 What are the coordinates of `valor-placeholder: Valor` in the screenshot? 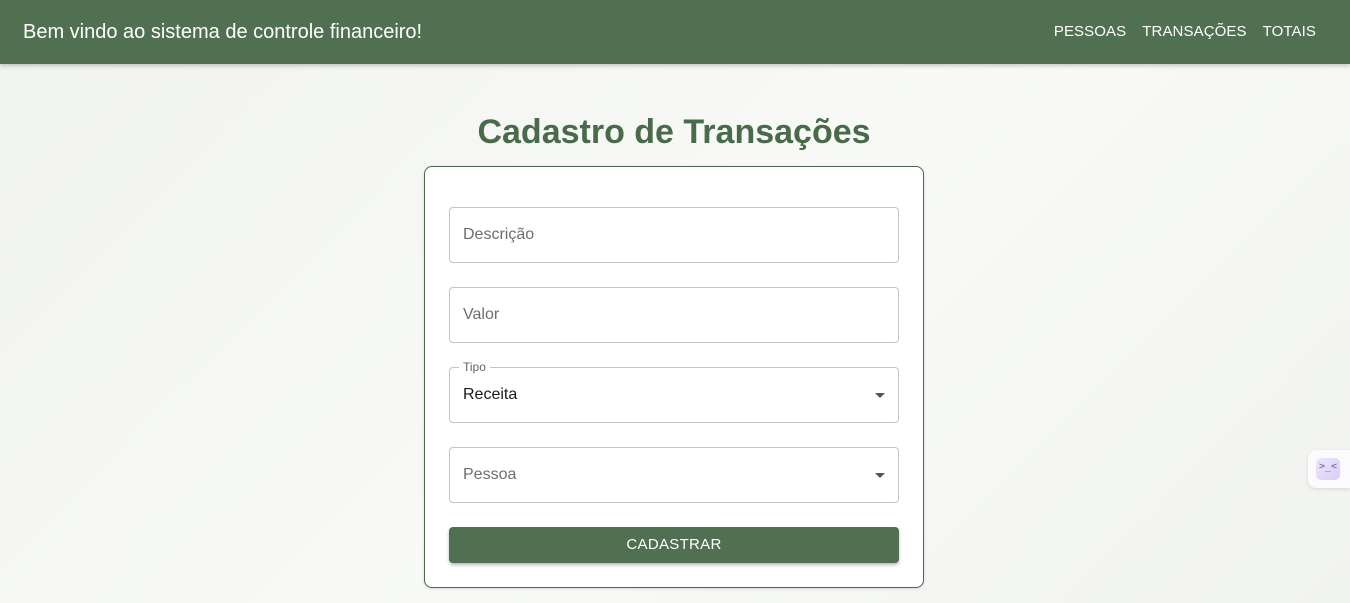 It's located at (481, 314).